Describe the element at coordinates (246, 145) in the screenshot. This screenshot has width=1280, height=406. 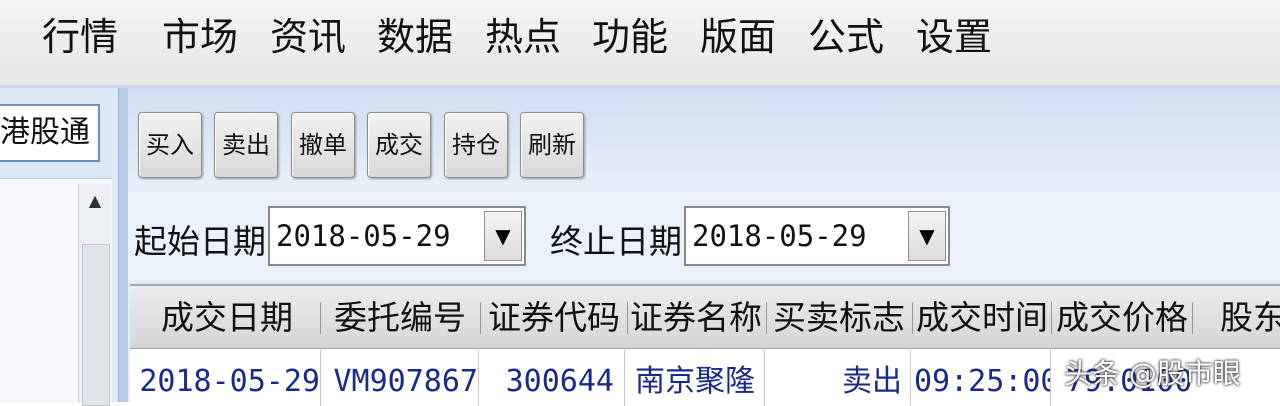
I see `sell-button: 卖出` at that location.